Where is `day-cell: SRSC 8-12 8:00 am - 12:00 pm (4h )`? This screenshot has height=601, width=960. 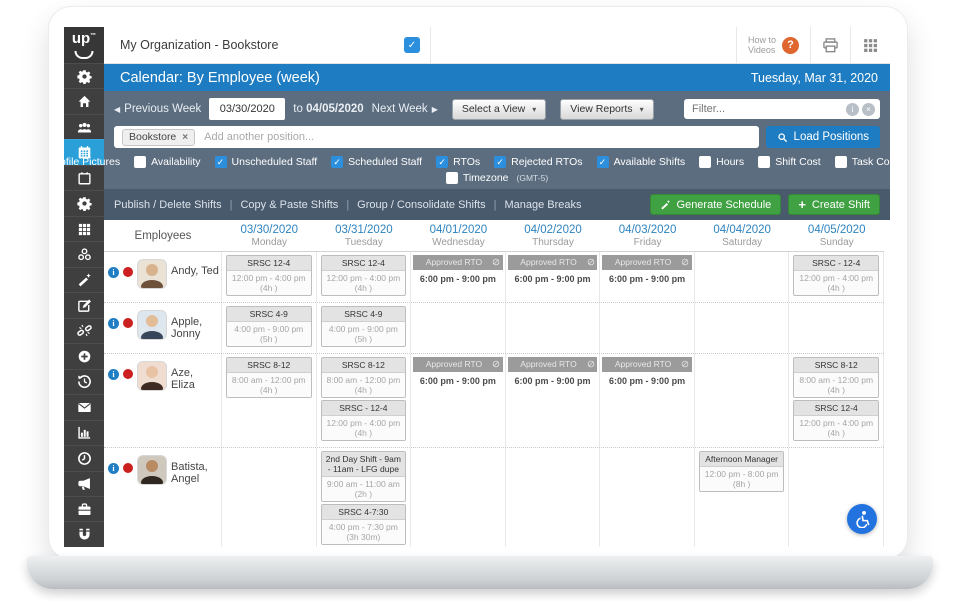
day-cell: SRSC 8-12 8:00 am - 12:00 pm (4h ) is located at coordinates (269, 400).